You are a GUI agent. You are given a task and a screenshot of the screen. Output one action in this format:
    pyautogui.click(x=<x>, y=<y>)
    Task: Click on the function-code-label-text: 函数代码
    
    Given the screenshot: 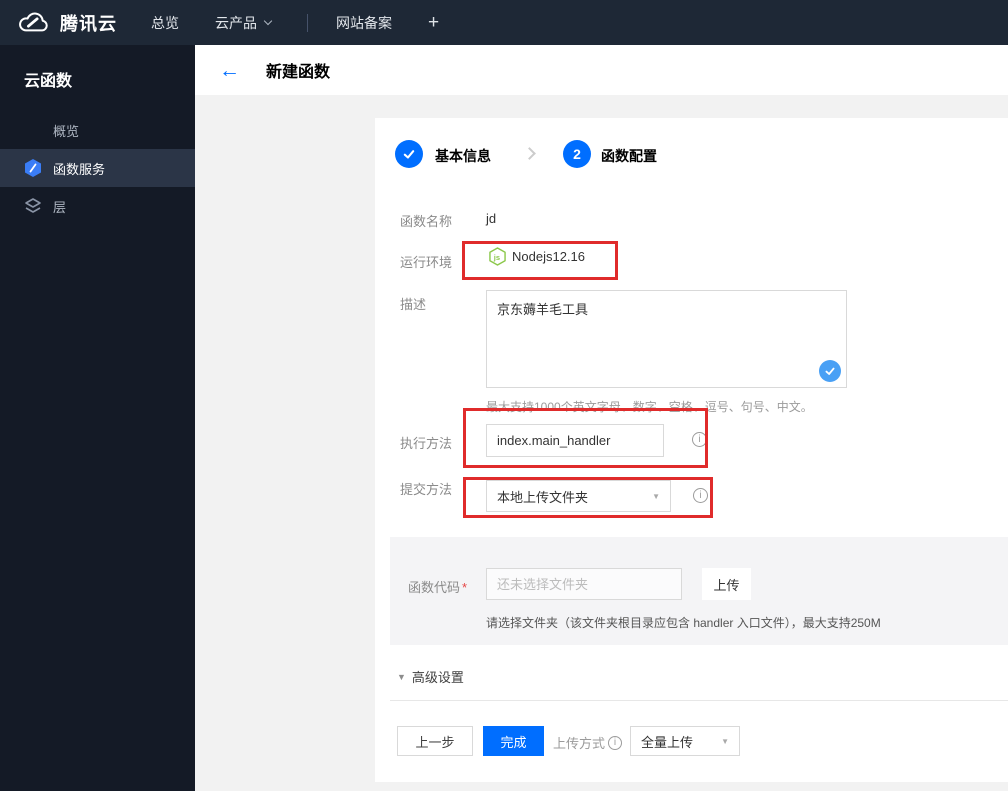 What is the action you would take?
    pyautogui.click(x=434, y=587)
    